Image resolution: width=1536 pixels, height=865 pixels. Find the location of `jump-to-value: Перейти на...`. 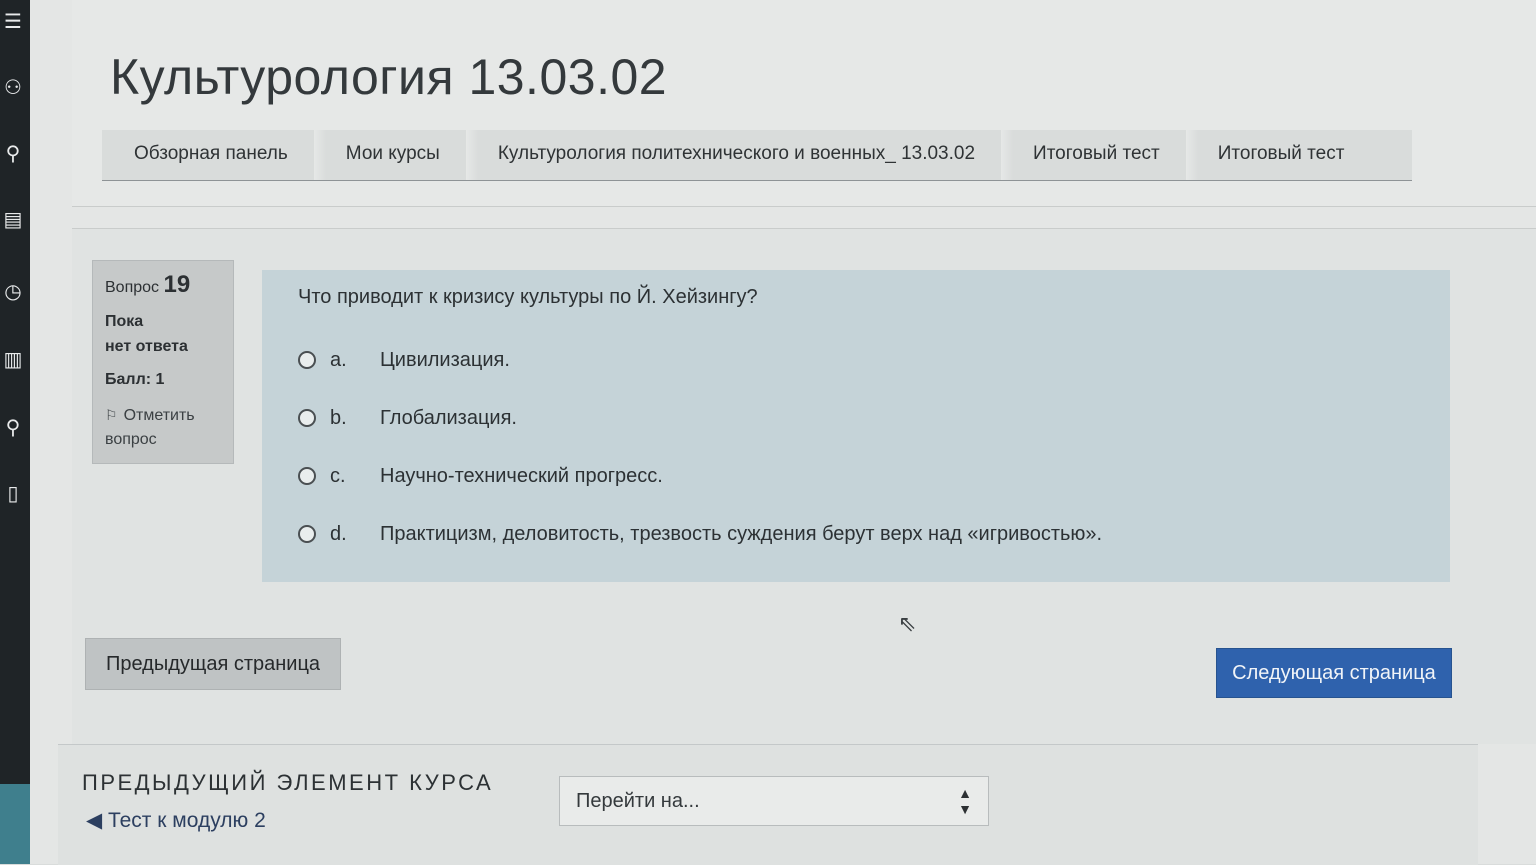

jump-to-value: Перейти на... is located at coordinates (638, 800).